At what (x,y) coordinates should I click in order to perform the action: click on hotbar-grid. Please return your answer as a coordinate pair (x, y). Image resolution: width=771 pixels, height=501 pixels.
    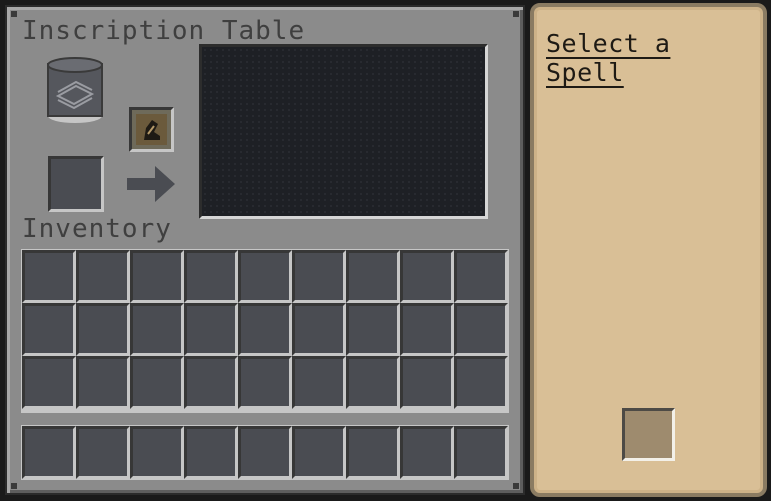
    Looking at the image, I should click on (265, 452).